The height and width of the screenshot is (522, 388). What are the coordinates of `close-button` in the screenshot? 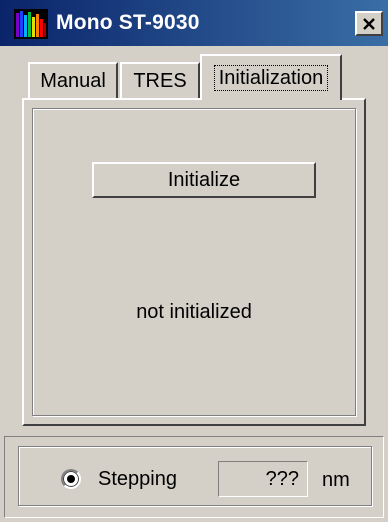 It's located at (369, 23).